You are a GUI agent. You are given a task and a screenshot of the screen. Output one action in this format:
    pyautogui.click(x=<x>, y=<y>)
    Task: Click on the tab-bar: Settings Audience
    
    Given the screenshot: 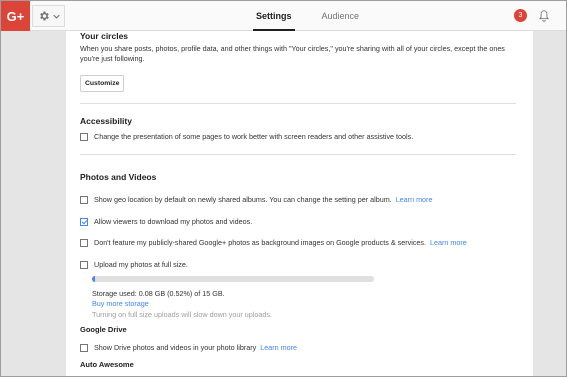 What is the action you would take?
    pyautogui.click(x=307, y=16)
    